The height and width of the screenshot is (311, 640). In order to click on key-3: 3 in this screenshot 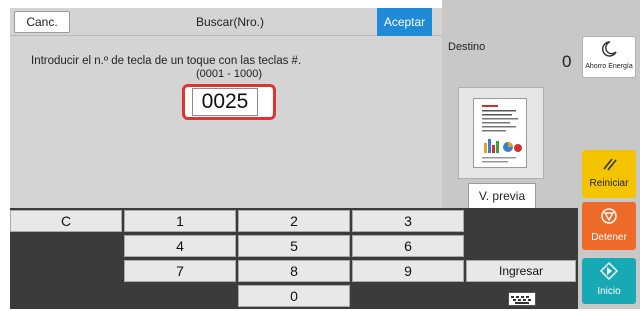, I will do `click(408, 221)`.